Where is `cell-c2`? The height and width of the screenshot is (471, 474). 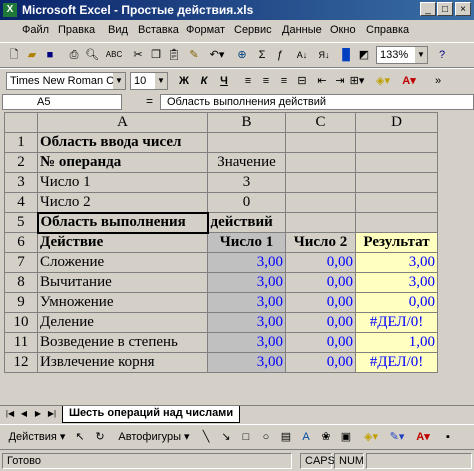
cell-c2 is located at coordinates (320, 162).